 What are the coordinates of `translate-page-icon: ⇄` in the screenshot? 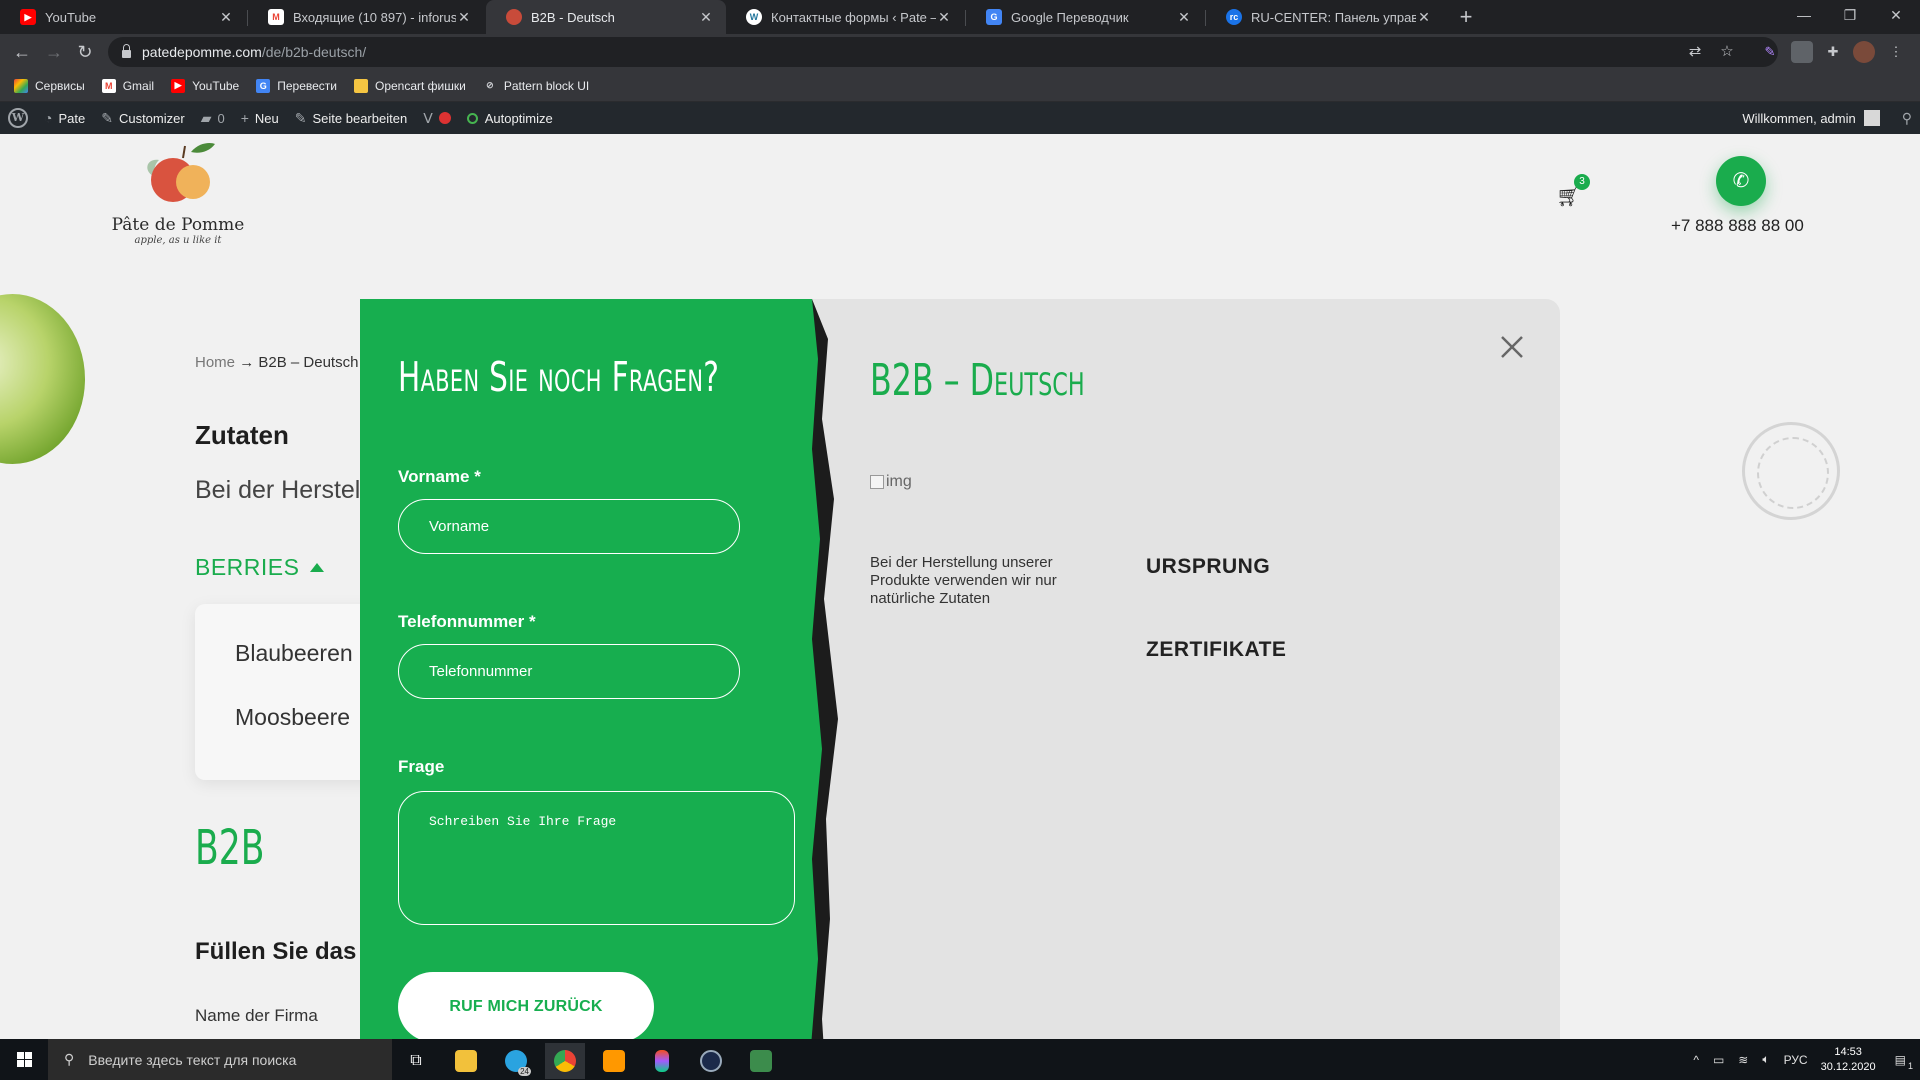 It's located at (1695, 52).